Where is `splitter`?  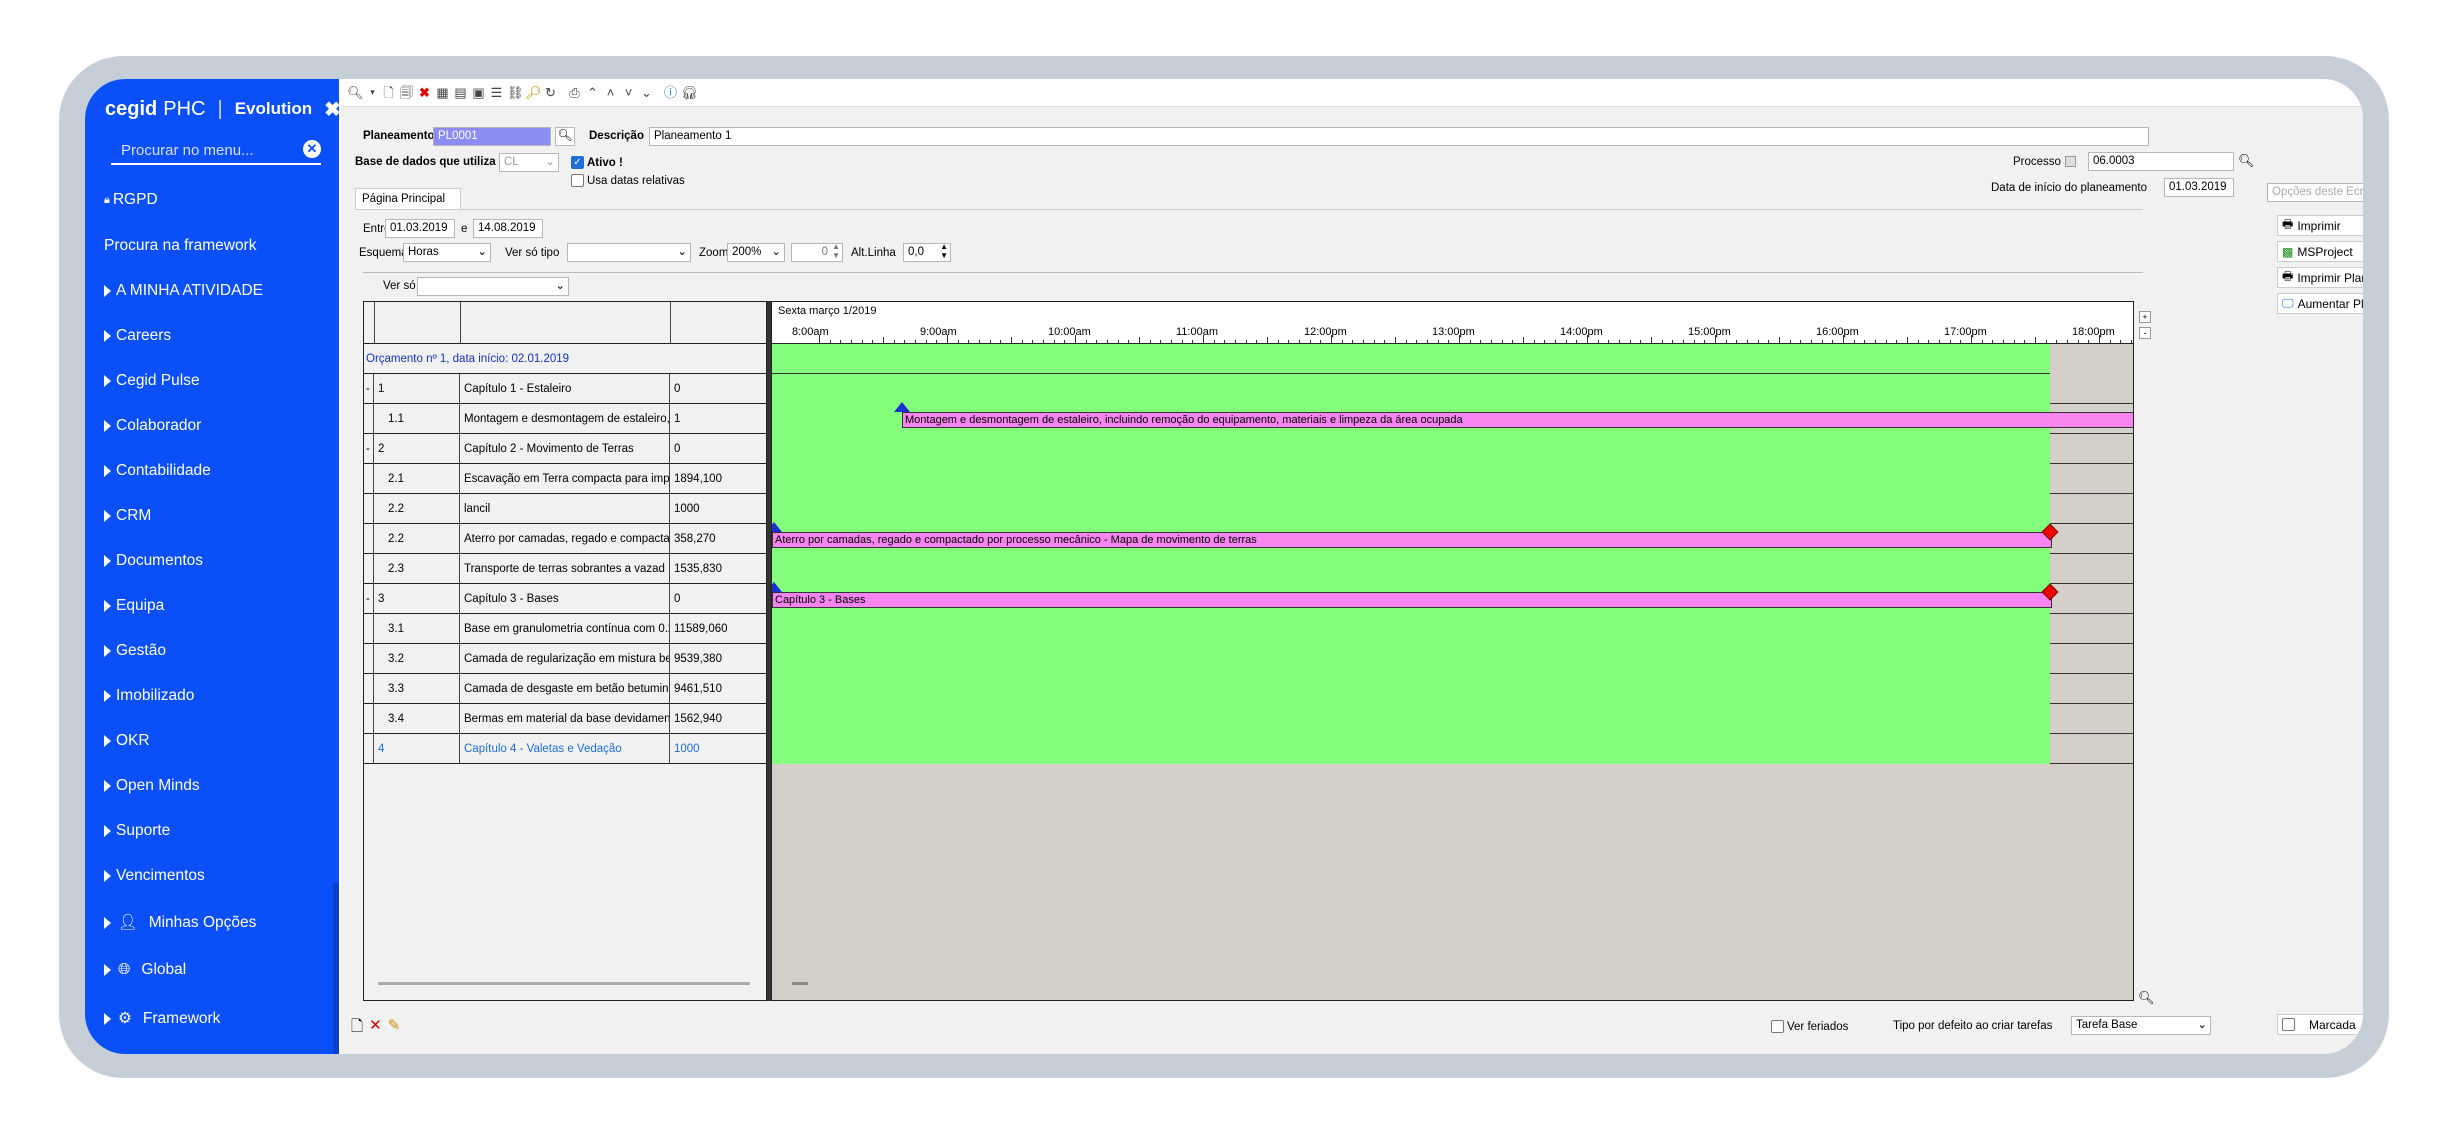 splitter is located at coordinates (769, 651).